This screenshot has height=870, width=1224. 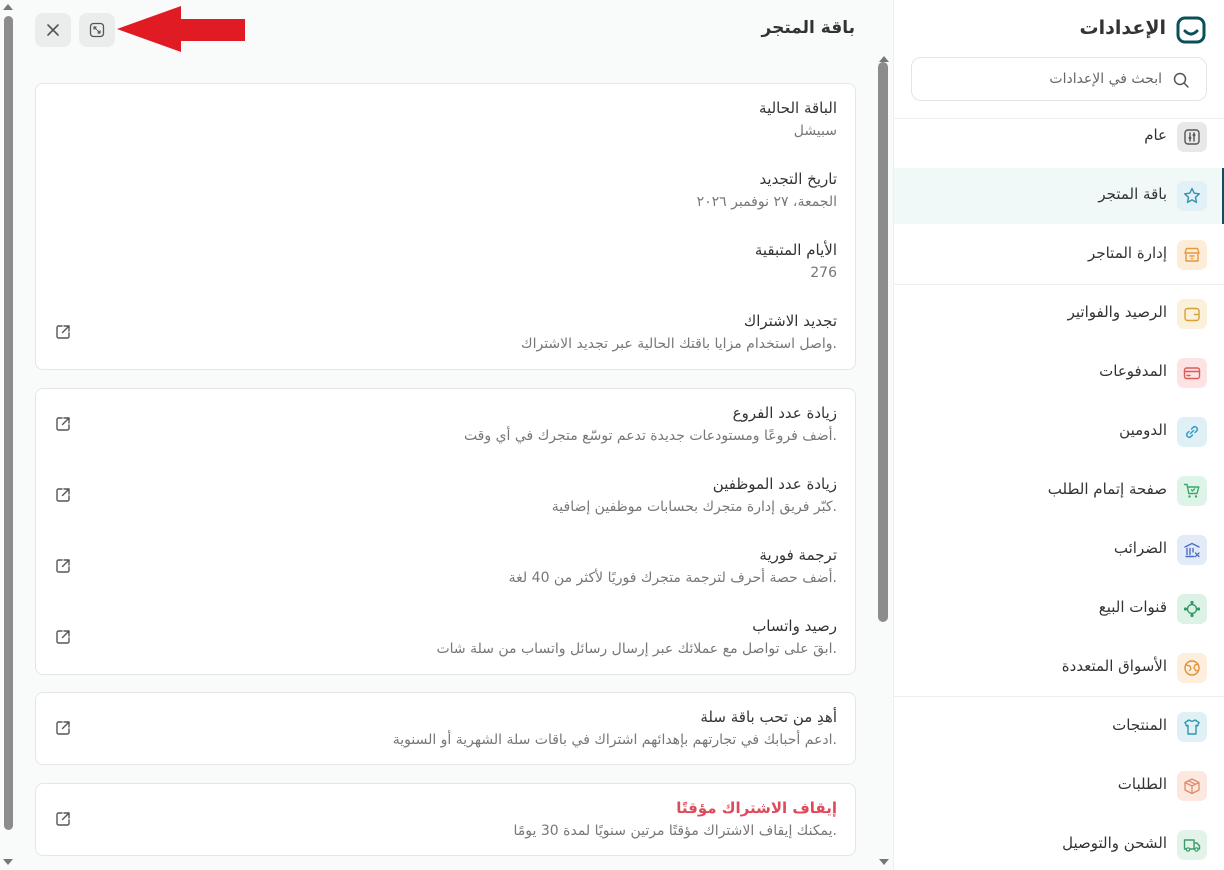 What do you see at coordinates (1059, 373) in the screenshot?
I see `sidebar-item-payments: المدفوعات` at bounding box center [1059, 373].